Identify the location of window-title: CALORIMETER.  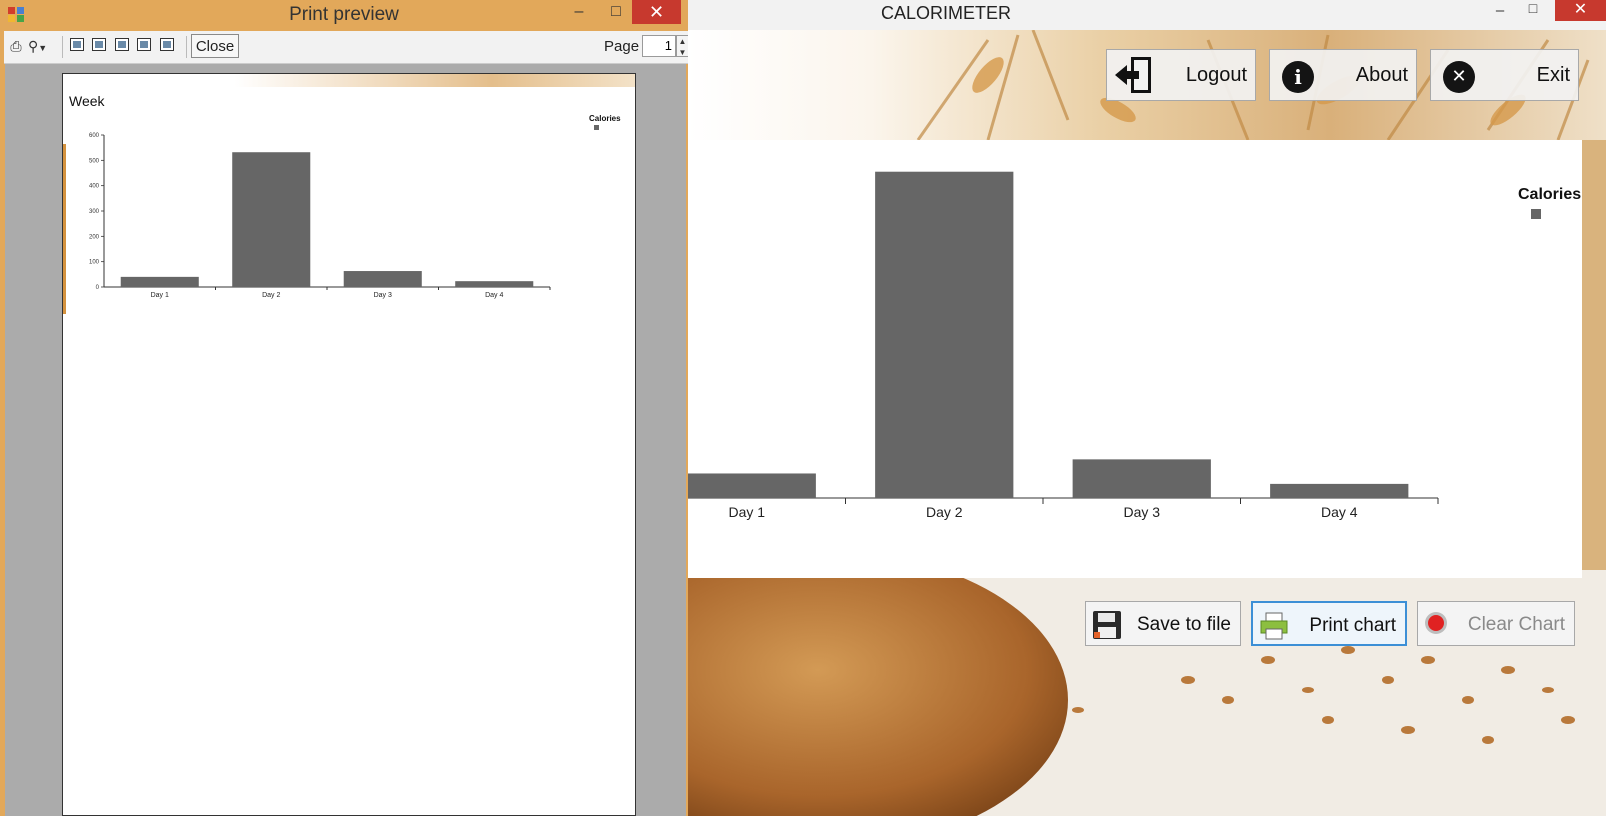
(946, 13).